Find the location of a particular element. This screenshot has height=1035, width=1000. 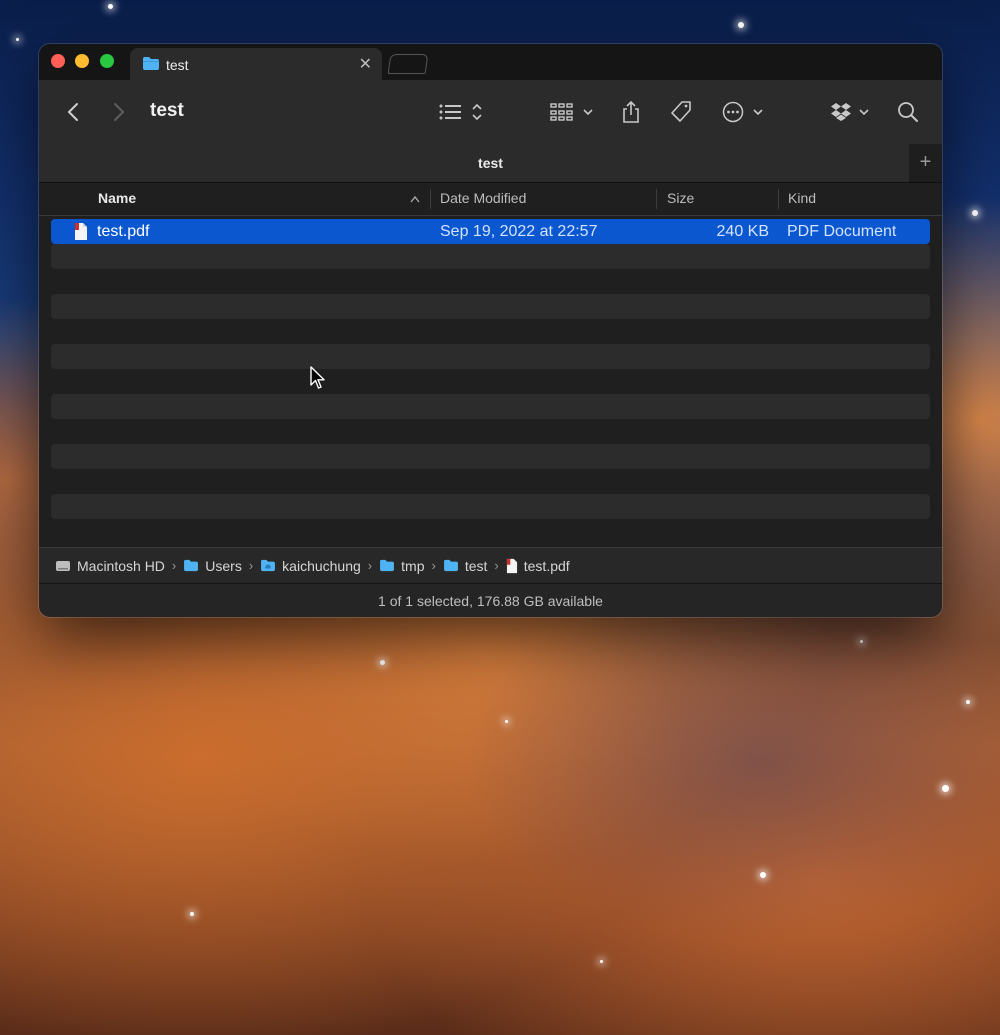

tab-title: test is located at coordinates (177, 65).